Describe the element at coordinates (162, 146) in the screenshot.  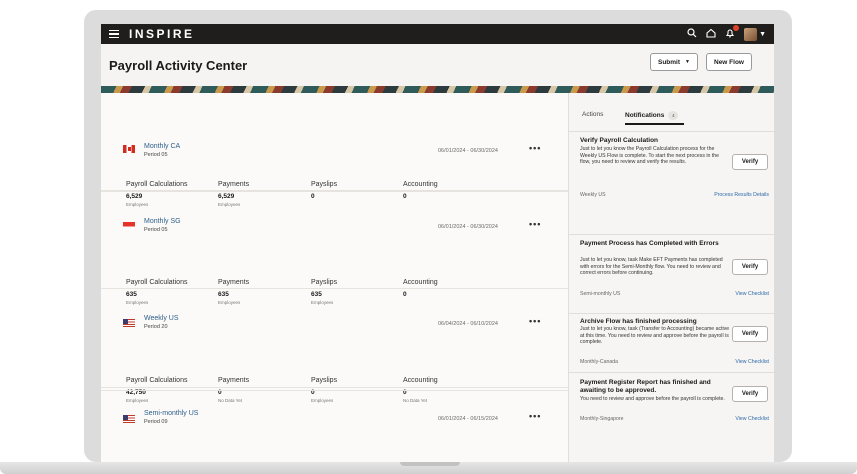
I see `run-name: Monthly CA` at that location.